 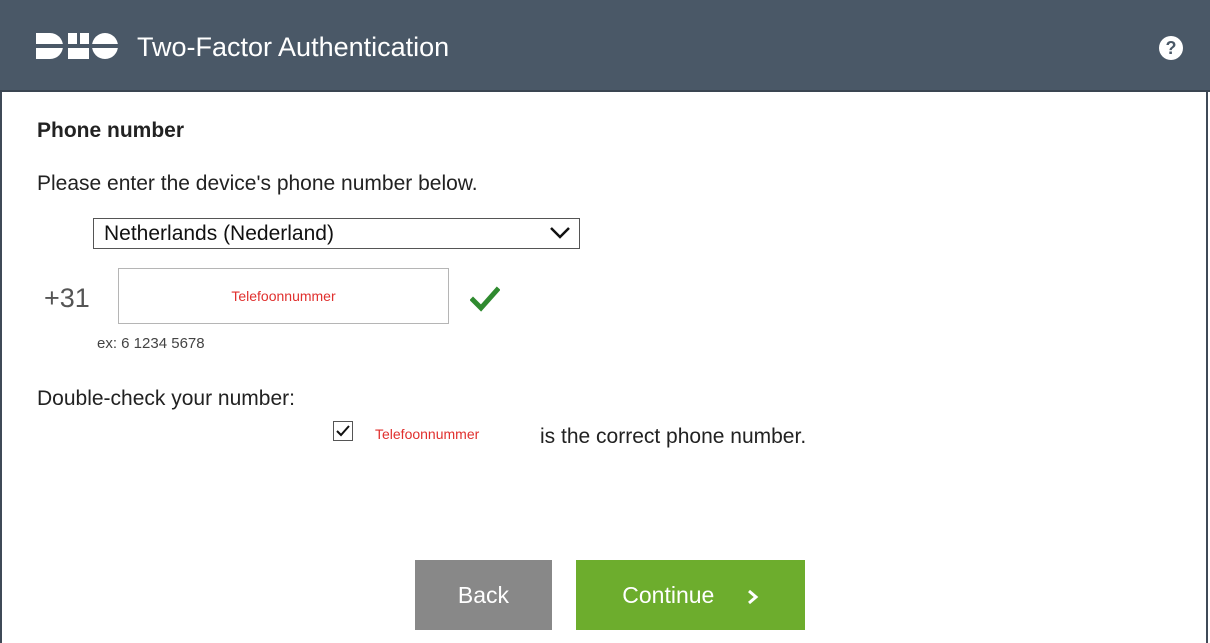 What do you see at coordinates (166, 398) in the screenshot?
I see `double-check-label: Double-check your number:` at bounding box center [166, 398].